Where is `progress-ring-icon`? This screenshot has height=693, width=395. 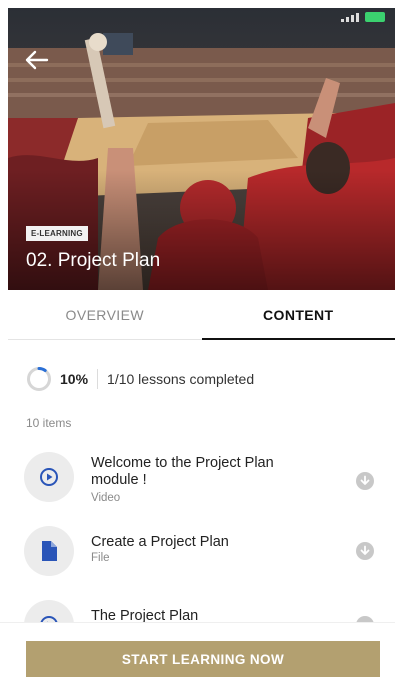
progress-ring-icon is located at coordinates (39, 379).